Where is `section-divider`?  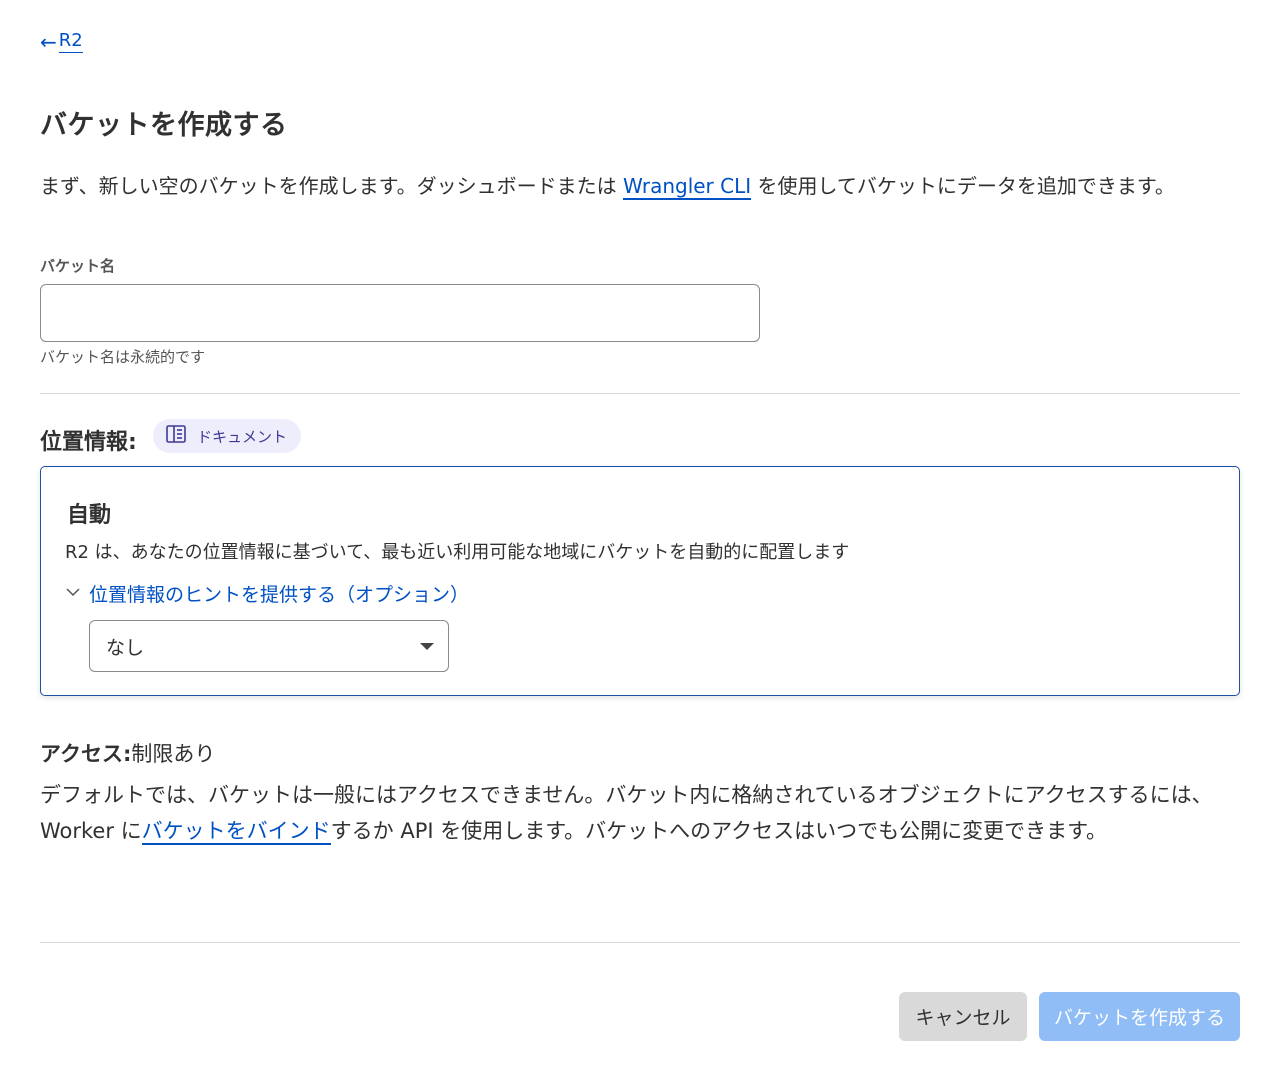
section-divider is located at coordinates (640, 393).